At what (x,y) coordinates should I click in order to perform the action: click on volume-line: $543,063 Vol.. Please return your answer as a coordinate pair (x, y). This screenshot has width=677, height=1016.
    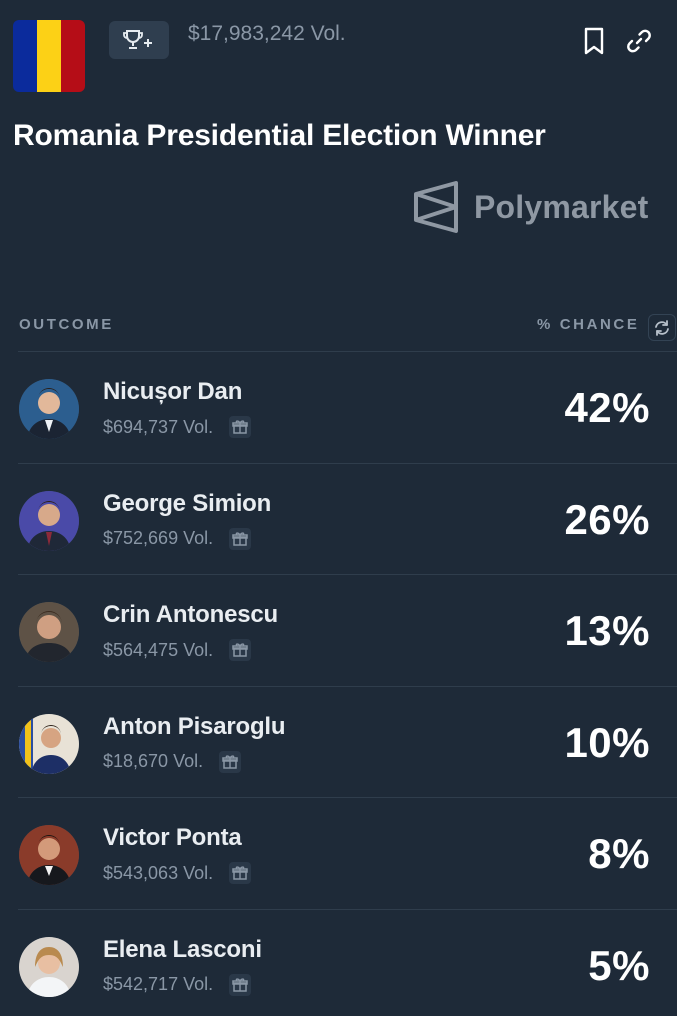
    Looking at the image, I should click on (177, 873).